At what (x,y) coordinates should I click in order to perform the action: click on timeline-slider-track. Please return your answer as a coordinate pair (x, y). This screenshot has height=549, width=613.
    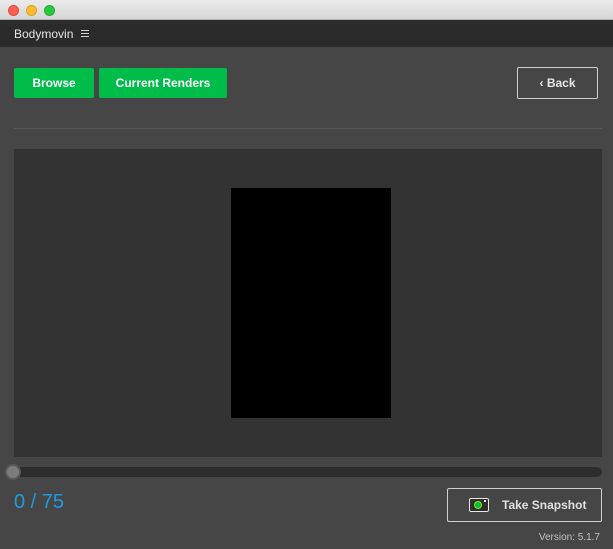
    Looking at the image, I should click on (308, 472).